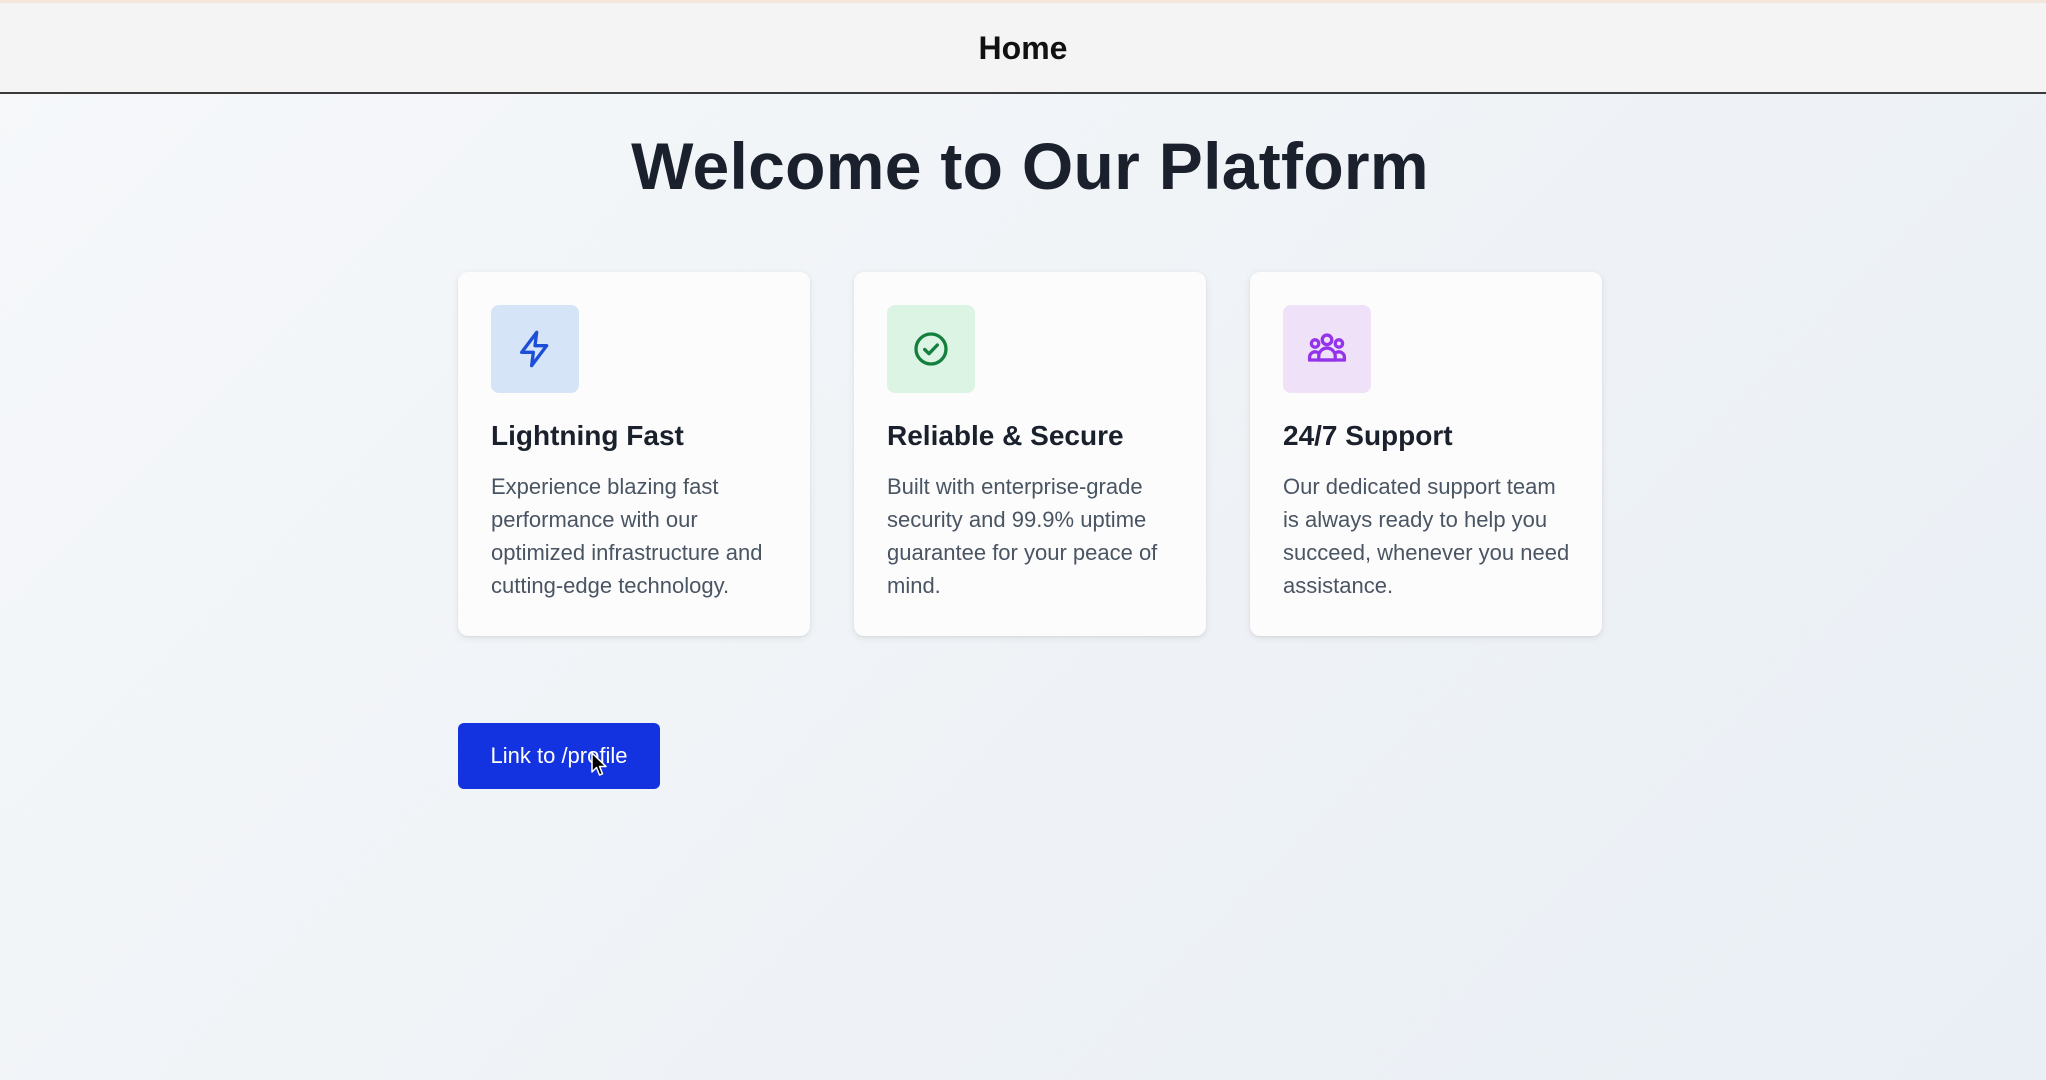  Describe the element at coordinates (1005, 435) in the screenshot. I see `feature-title: Reliable & Secure` at that location.